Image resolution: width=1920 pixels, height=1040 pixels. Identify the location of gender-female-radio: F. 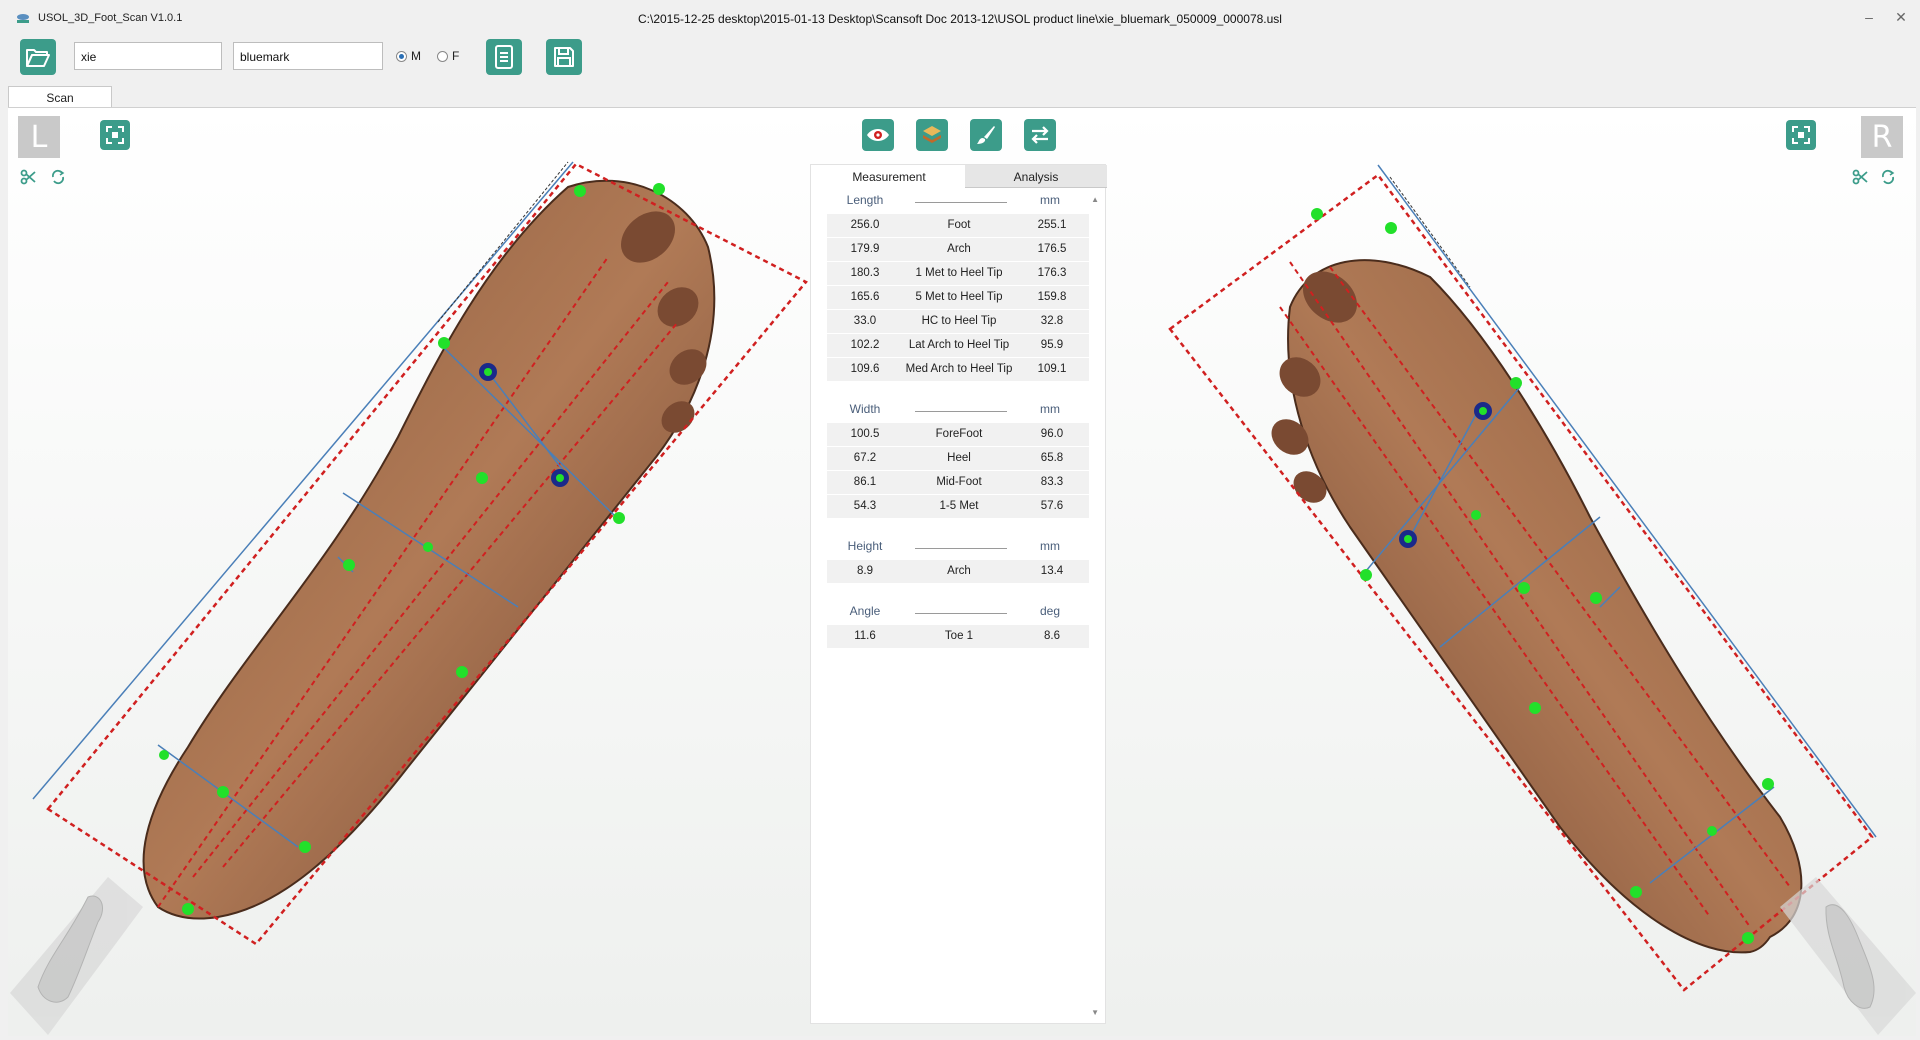
(448, 56).